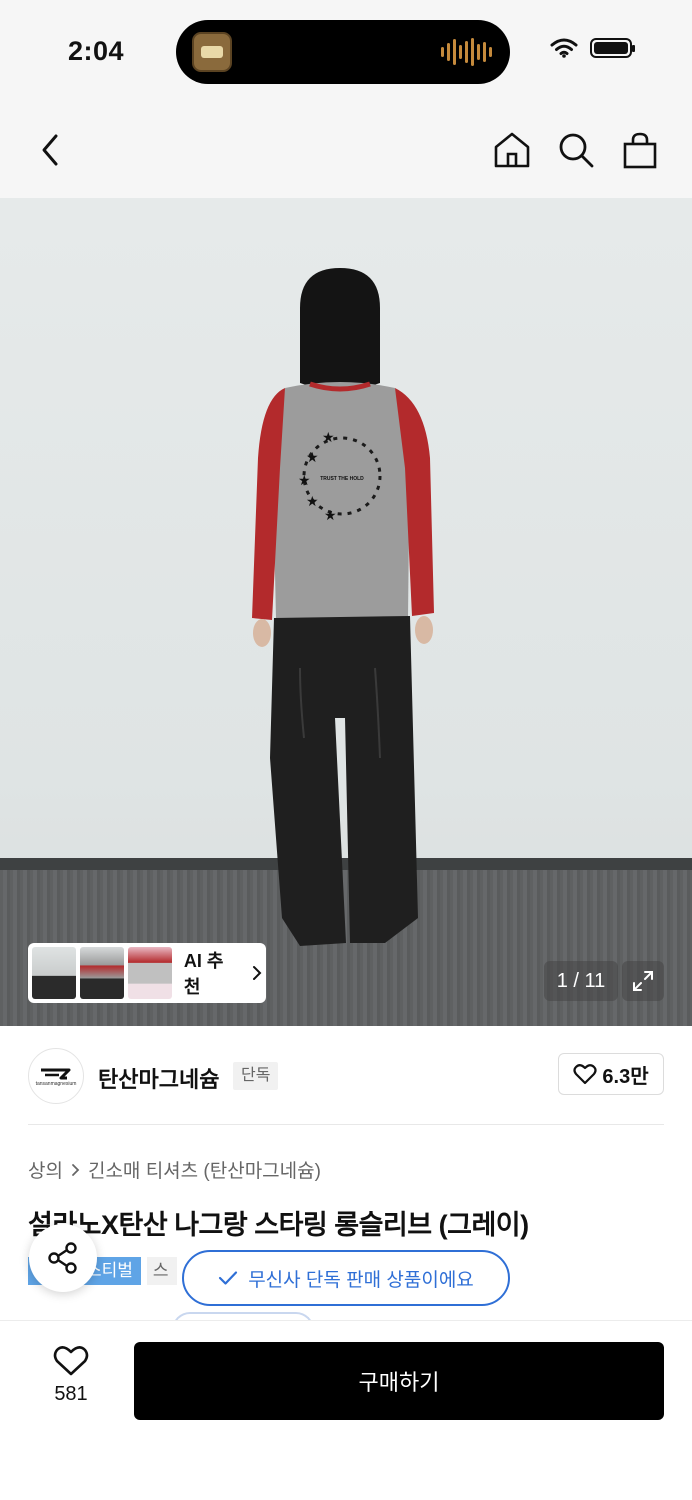 The height and width of the screenshot is (1500, 692). I want to click on expand-image-button, so click(643, 981).